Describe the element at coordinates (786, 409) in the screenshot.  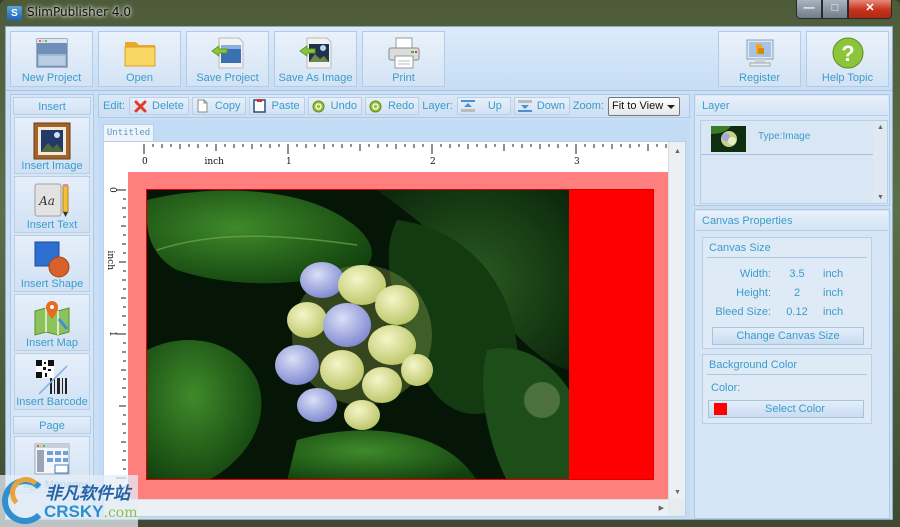
I see `select-color-button: Select Color` at that location.